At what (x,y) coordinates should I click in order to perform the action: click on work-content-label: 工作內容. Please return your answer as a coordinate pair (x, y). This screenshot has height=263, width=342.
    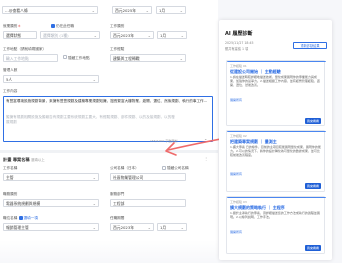
    Looking at the image, I should click on (10, 91).